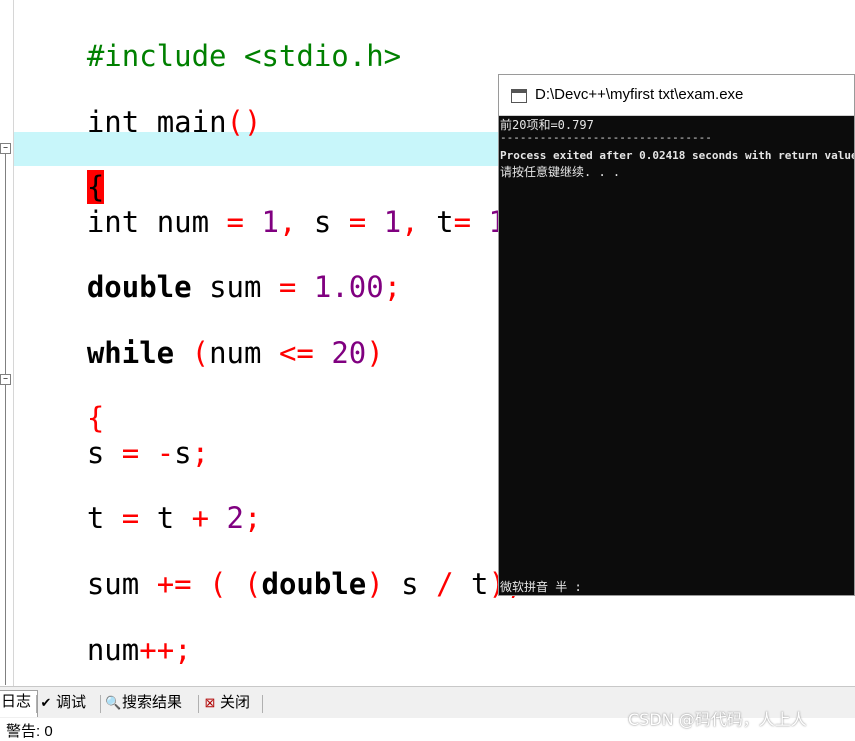 The width and height of the screenshot is (855, 741). I want to click on code-line-decl-double: double sum = 1.00;, so click(209, 268).